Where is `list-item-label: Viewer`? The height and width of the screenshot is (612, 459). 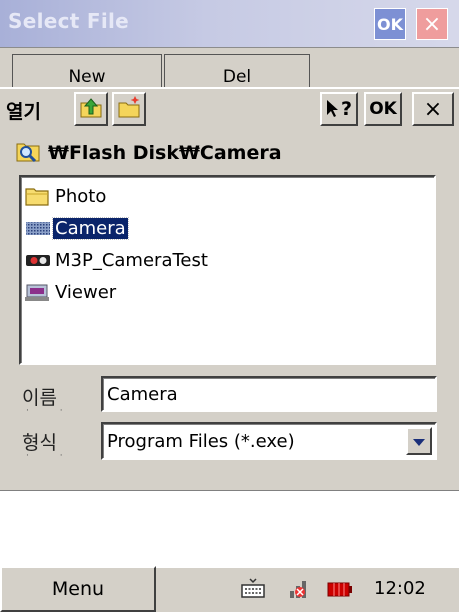 list-item-label: Viewer is located at coordinates (86, 292).